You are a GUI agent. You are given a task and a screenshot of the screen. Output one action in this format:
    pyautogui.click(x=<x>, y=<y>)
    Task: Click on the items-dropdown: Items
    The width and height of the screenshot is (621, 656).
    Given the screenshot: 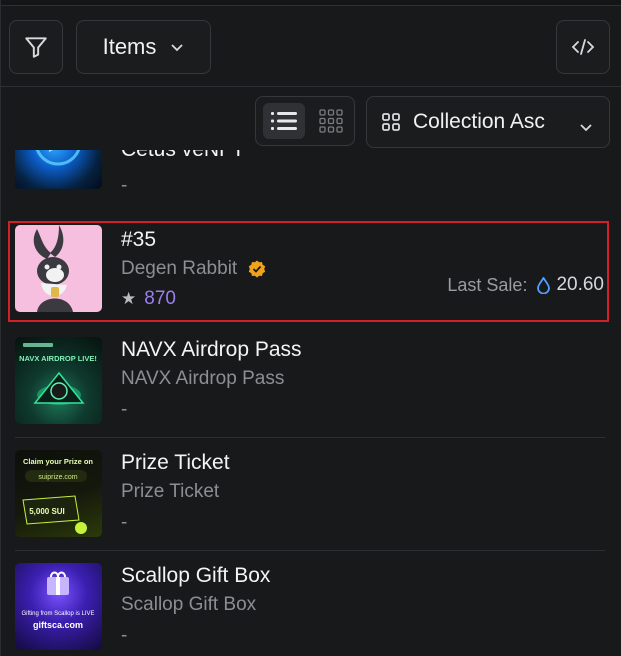 What is the action you would take?
    pyautogui.click(x=143, y=47)
    